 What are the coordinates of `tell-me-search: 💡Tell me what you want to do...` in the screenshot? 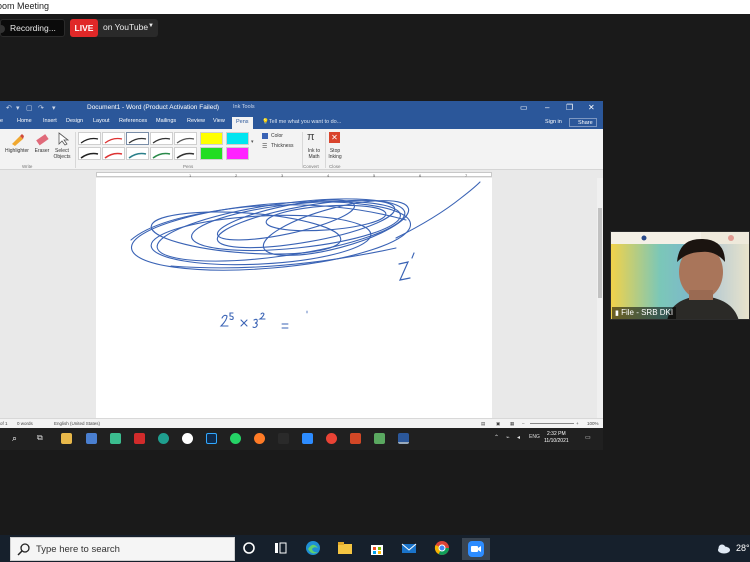 It's located at (301, 122).